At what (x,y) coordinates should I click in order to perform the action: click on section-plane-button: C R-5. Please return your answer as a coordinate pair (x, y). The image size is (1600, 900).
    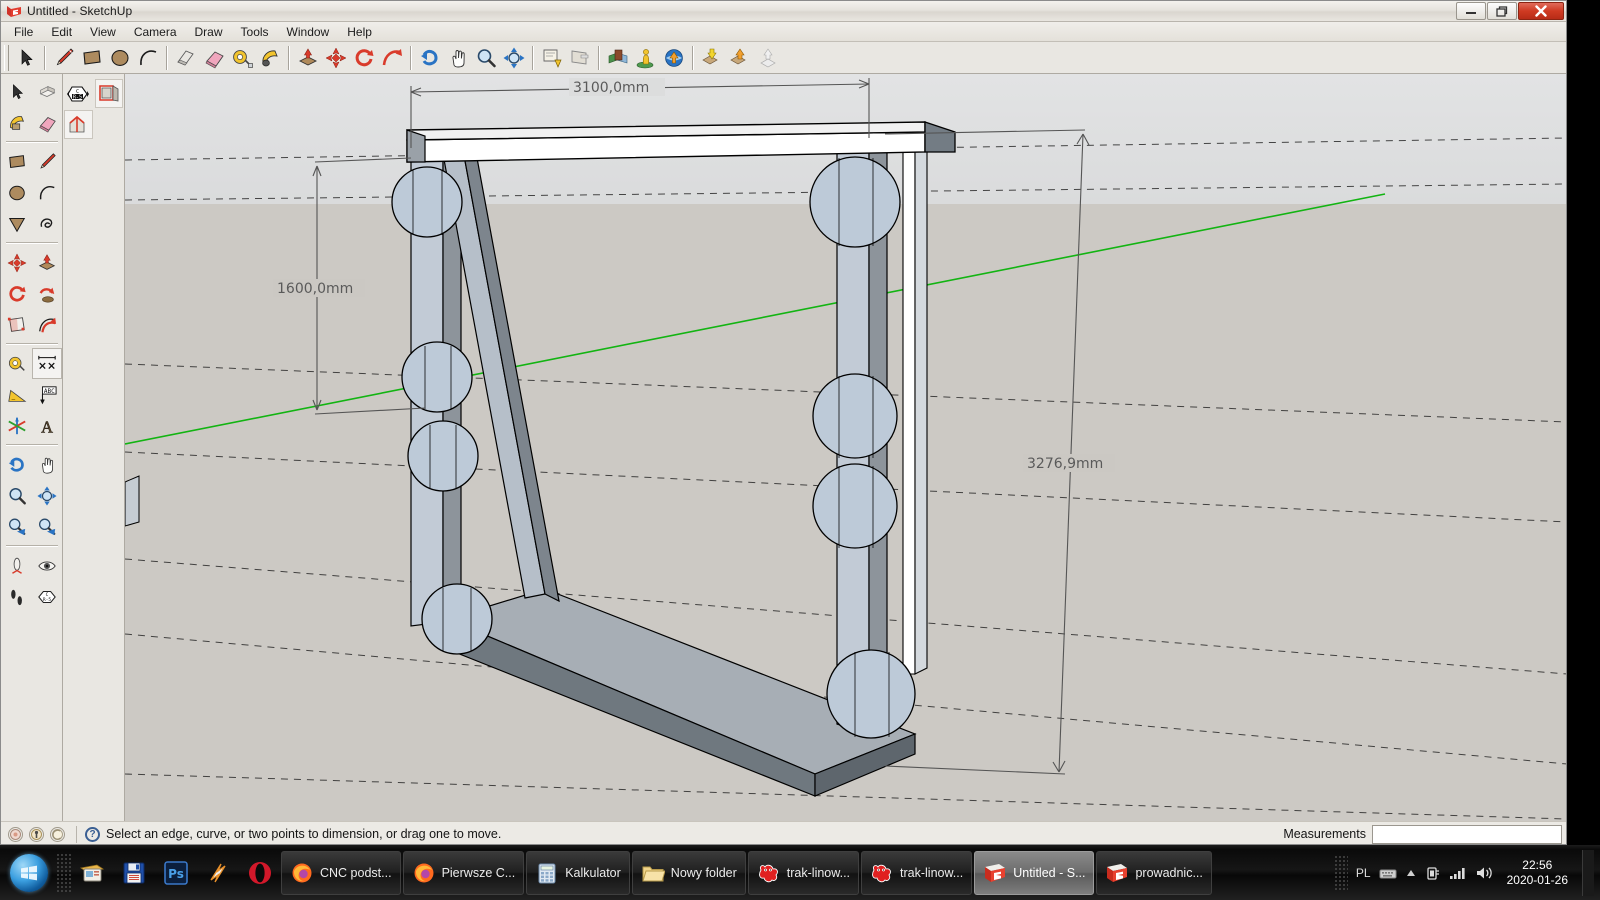
    Looking at the image, I should click on (78, 93).